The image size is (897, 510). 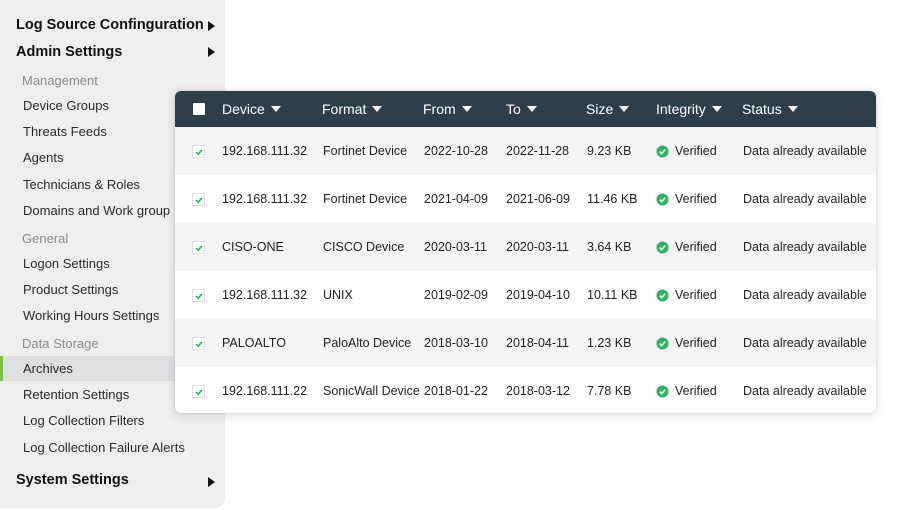 I want to click on cell-device: 192.168.111.22, so click(x=265, y=391).